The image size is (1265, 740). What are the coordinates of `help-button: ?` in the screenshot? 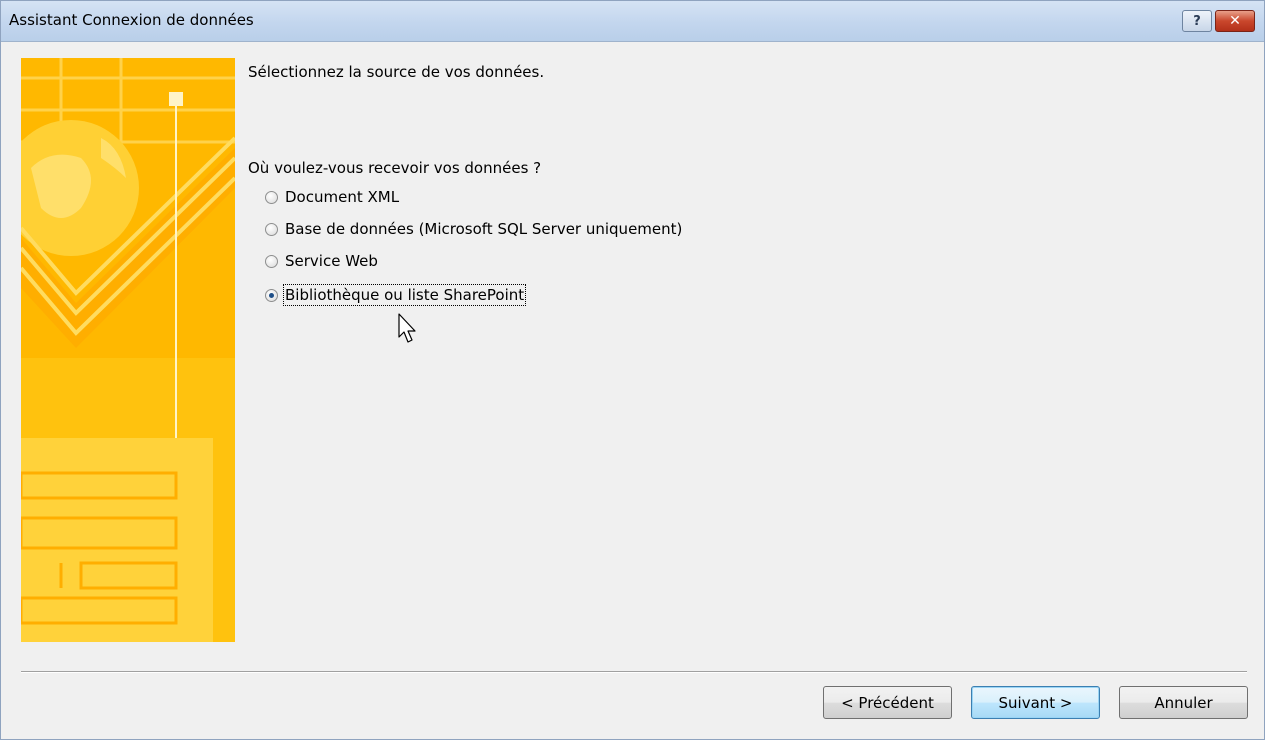 It's located at (1197, 21).